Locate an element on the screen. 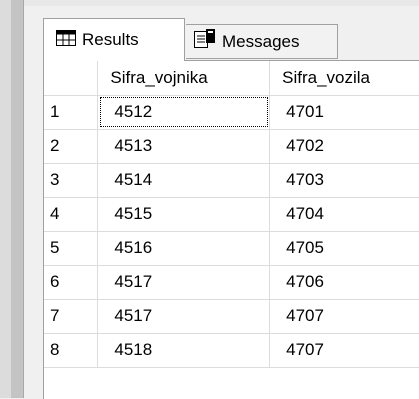 The height and width of the screenshot is (399, 419). table-row: 1 4512 4701 is located at coordinates (231, 112).